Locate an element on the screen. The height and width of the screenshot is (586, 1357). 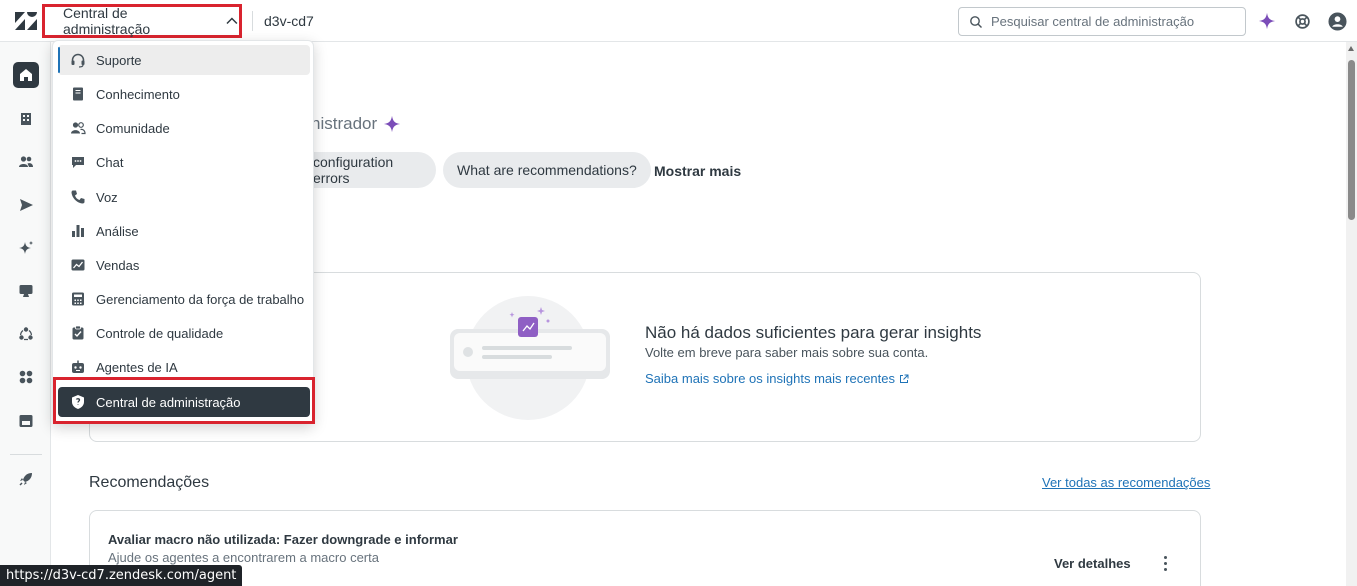
greeting-text: nistrador is located at coordinates (344, 123).